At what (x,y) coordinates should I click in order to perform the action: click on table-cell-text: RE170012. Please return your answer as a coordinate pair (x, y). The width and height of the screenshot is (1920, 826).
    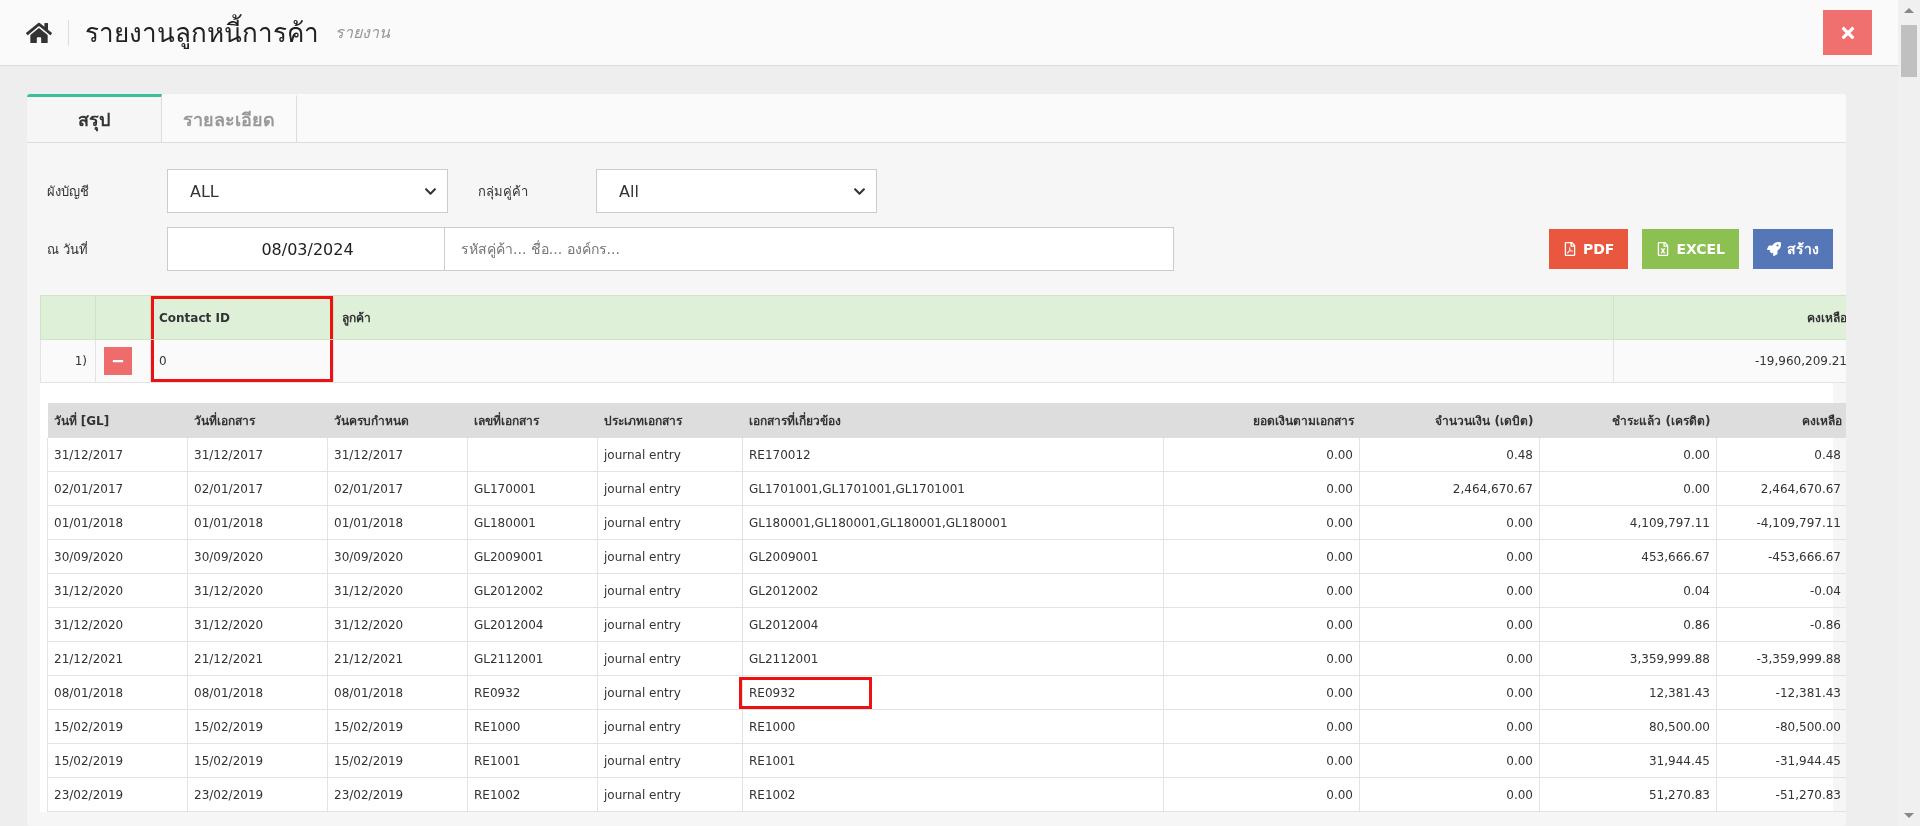
    Looking at the image, I should click on (780, 455).